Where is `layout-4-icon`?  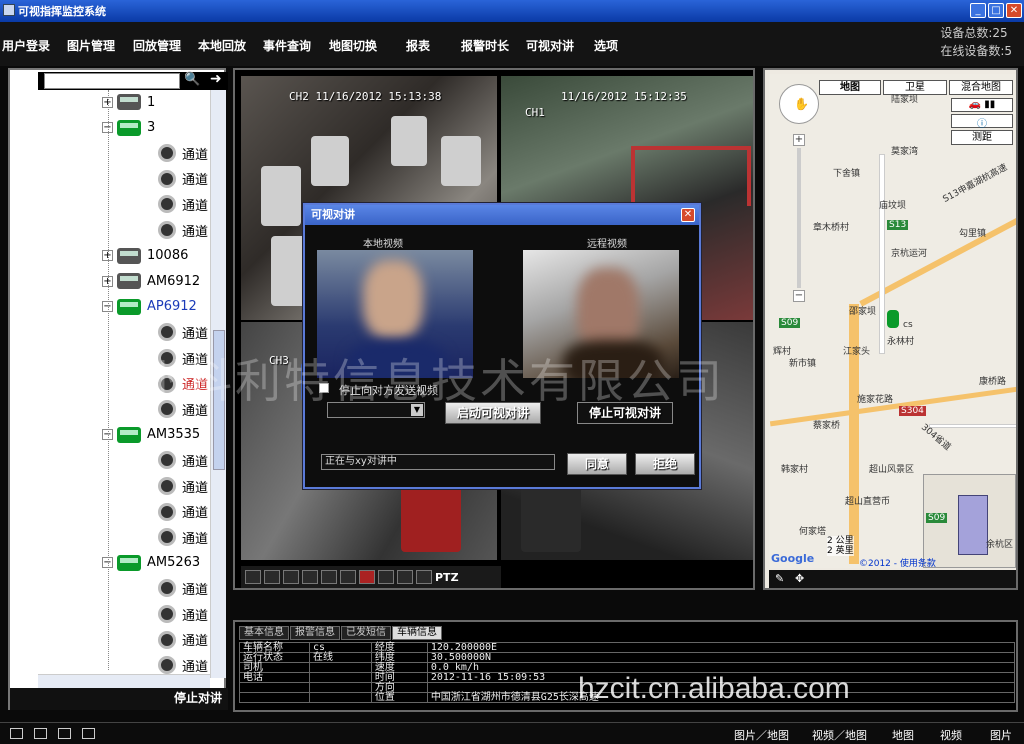 layout-4-icon is located at coordinates (272, 577).